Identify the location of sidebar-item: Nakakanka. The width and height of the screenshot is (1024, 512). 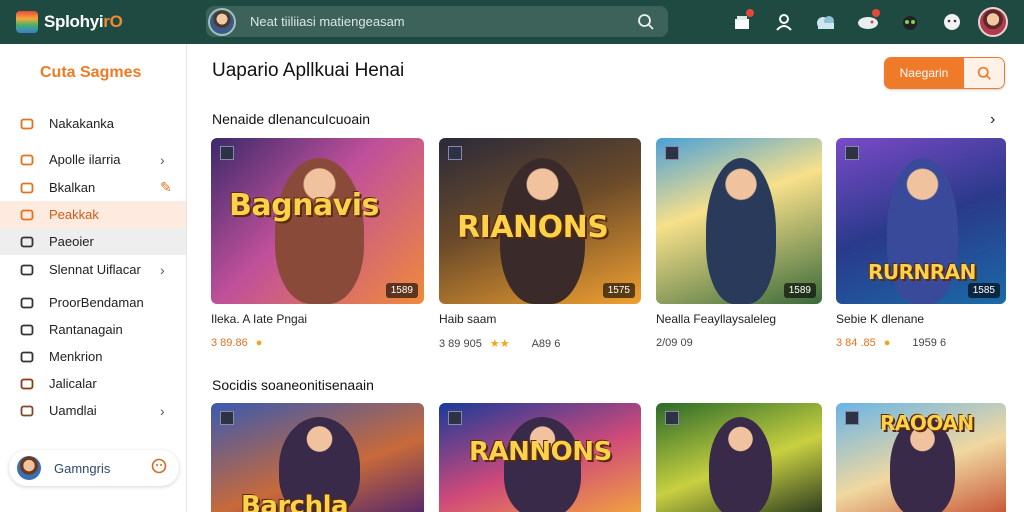
(93, 123).